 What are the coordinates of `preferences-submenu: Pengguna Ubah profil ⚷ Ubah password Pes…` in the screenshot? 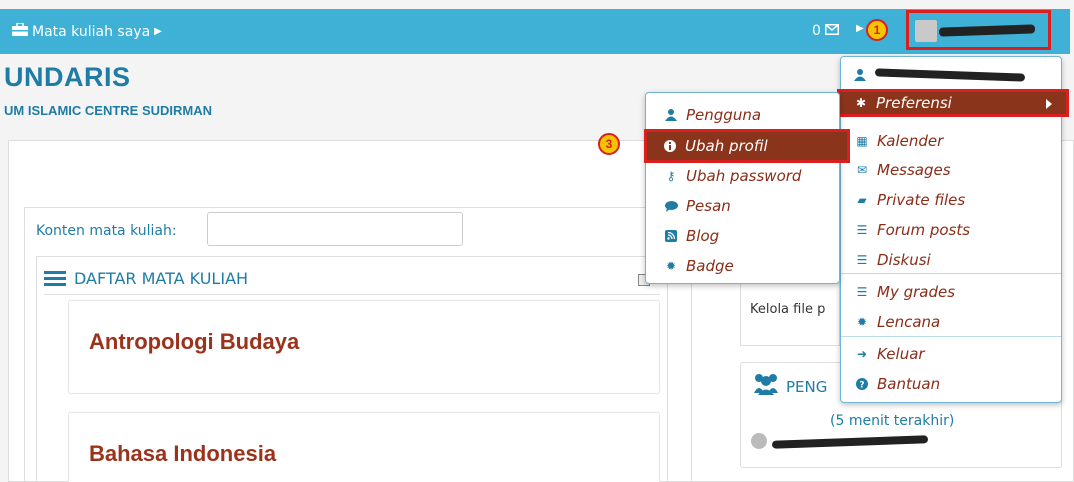 It's located at (747, 188).